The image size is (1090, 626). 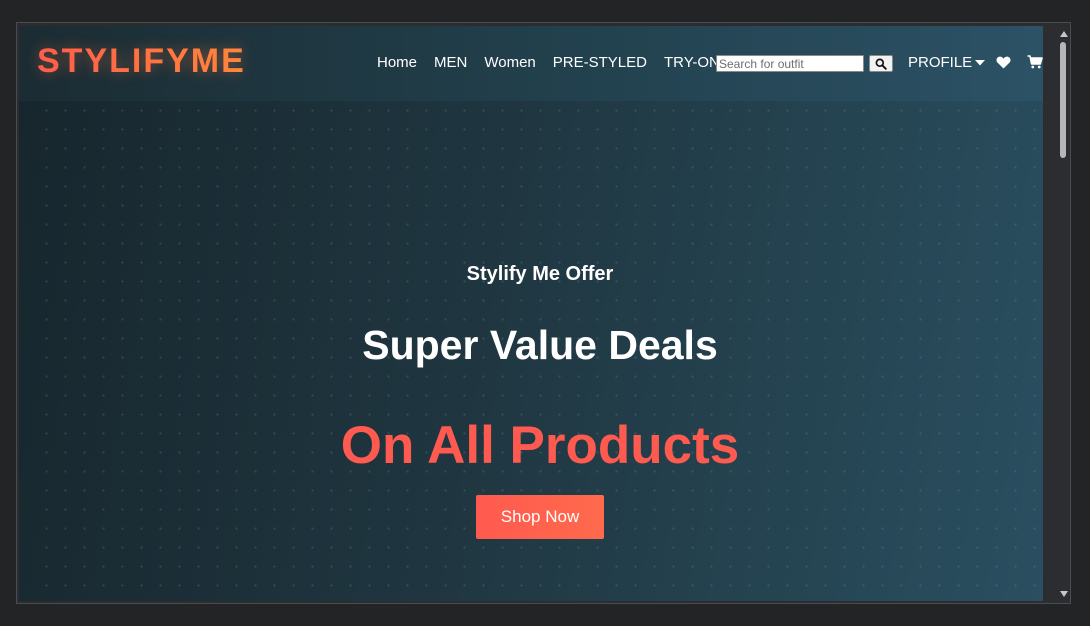 What do you see at coordinates (141, 61) in the screenshot?
I see `brand-logo: STYLIFYME` at bounding box center [141, 61].